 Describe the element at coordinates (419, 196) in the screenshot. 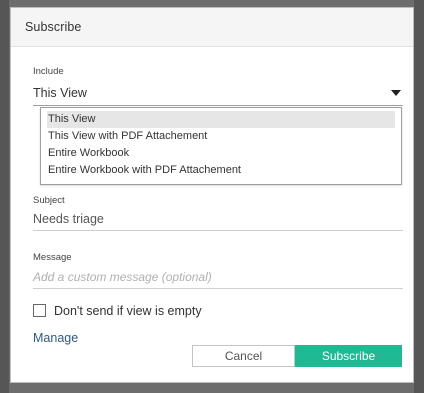

I see `background-right-band` at that location.